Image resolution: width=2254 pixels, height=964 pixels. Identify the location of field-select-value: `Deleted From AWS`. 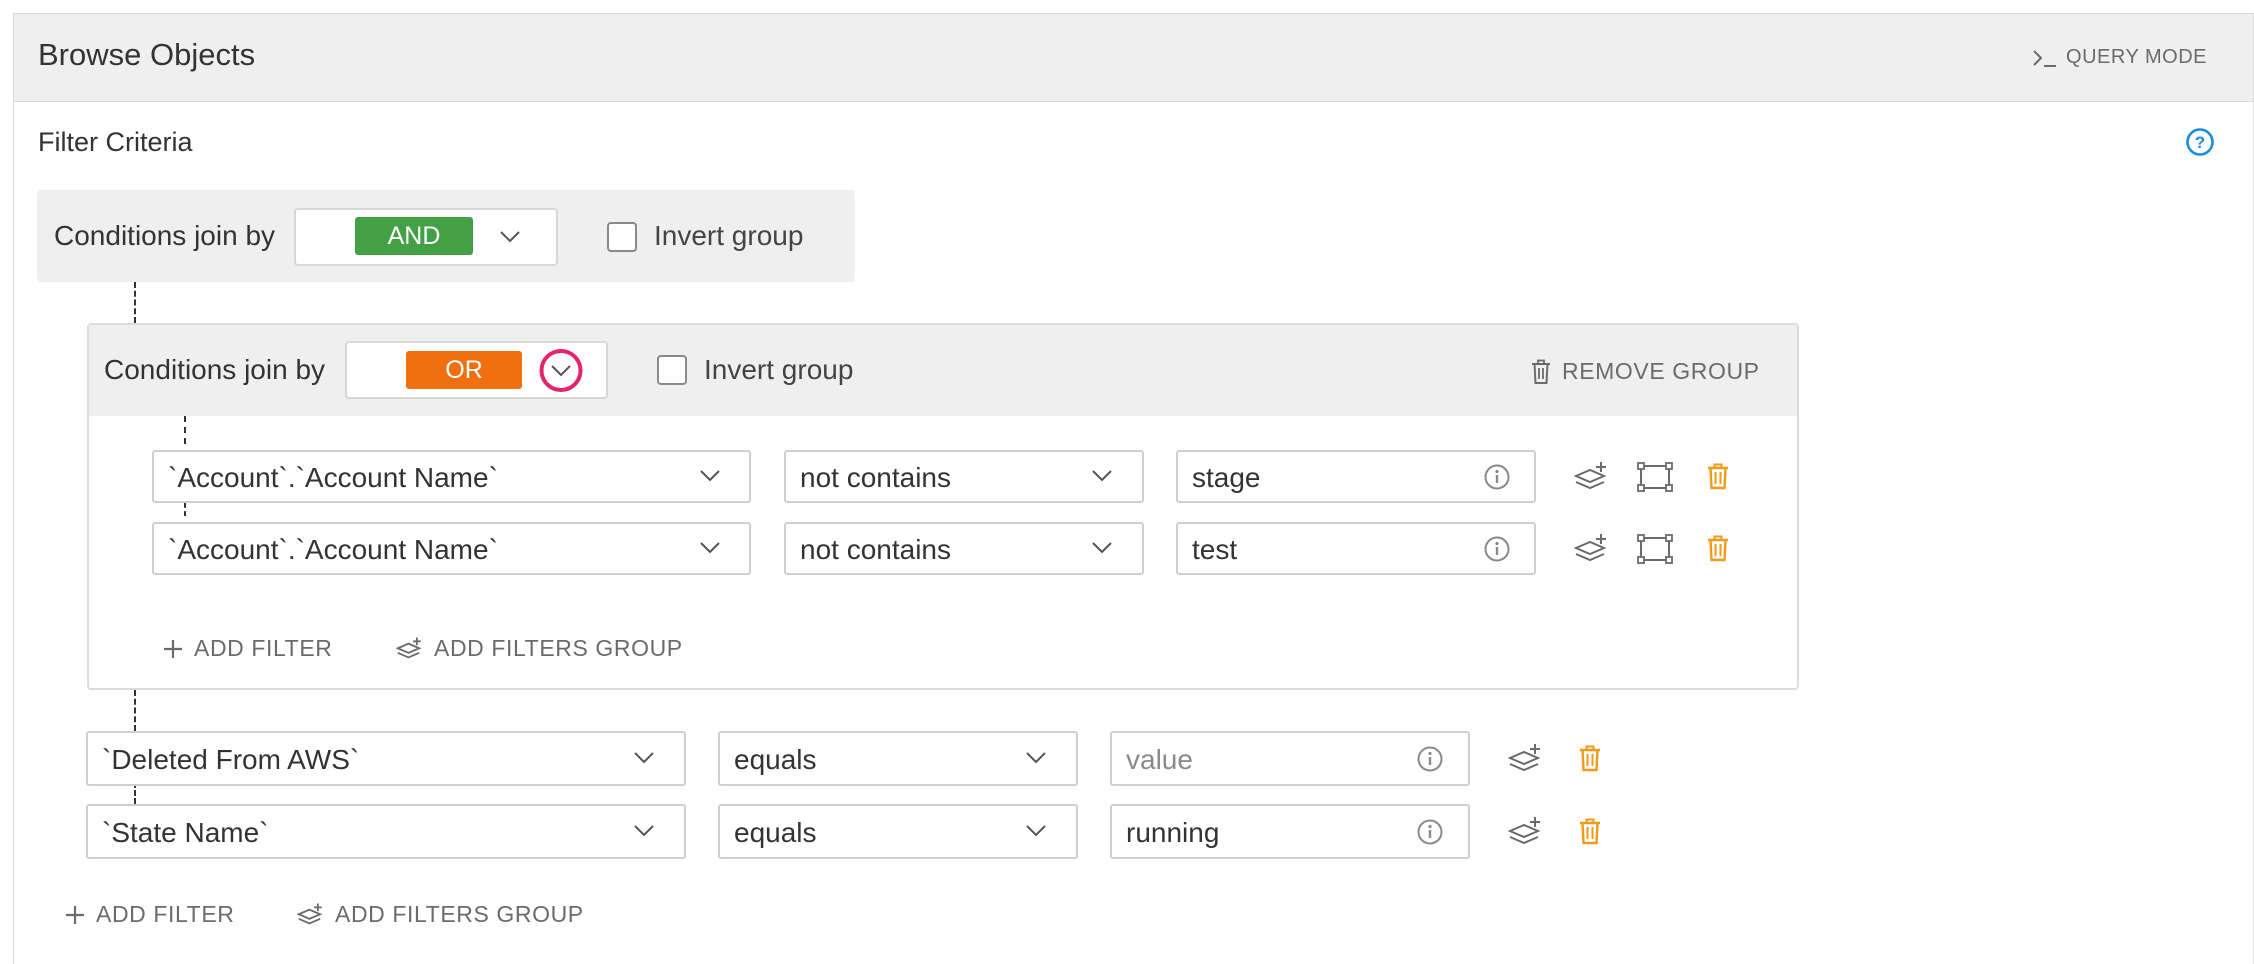
(231, 759).